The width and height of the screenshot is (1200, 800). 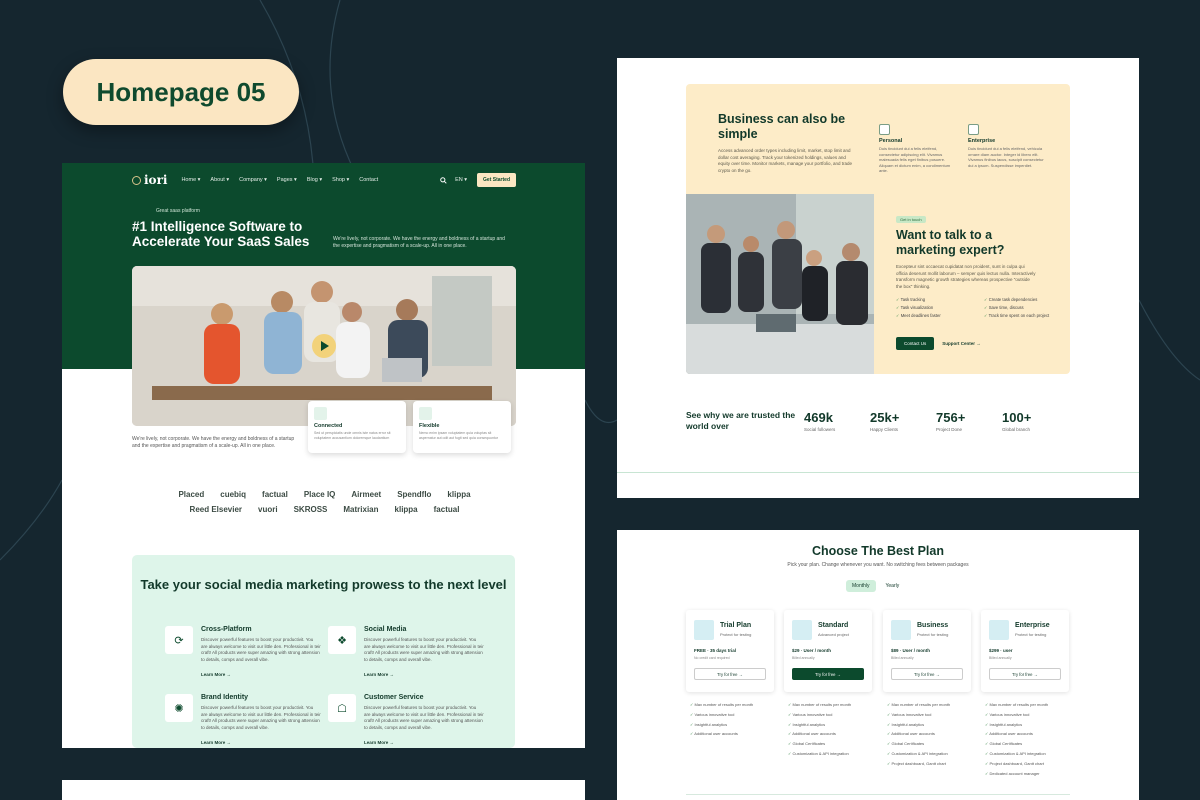 I want to click on client-logo: vuori, so click(x=268, y=509).